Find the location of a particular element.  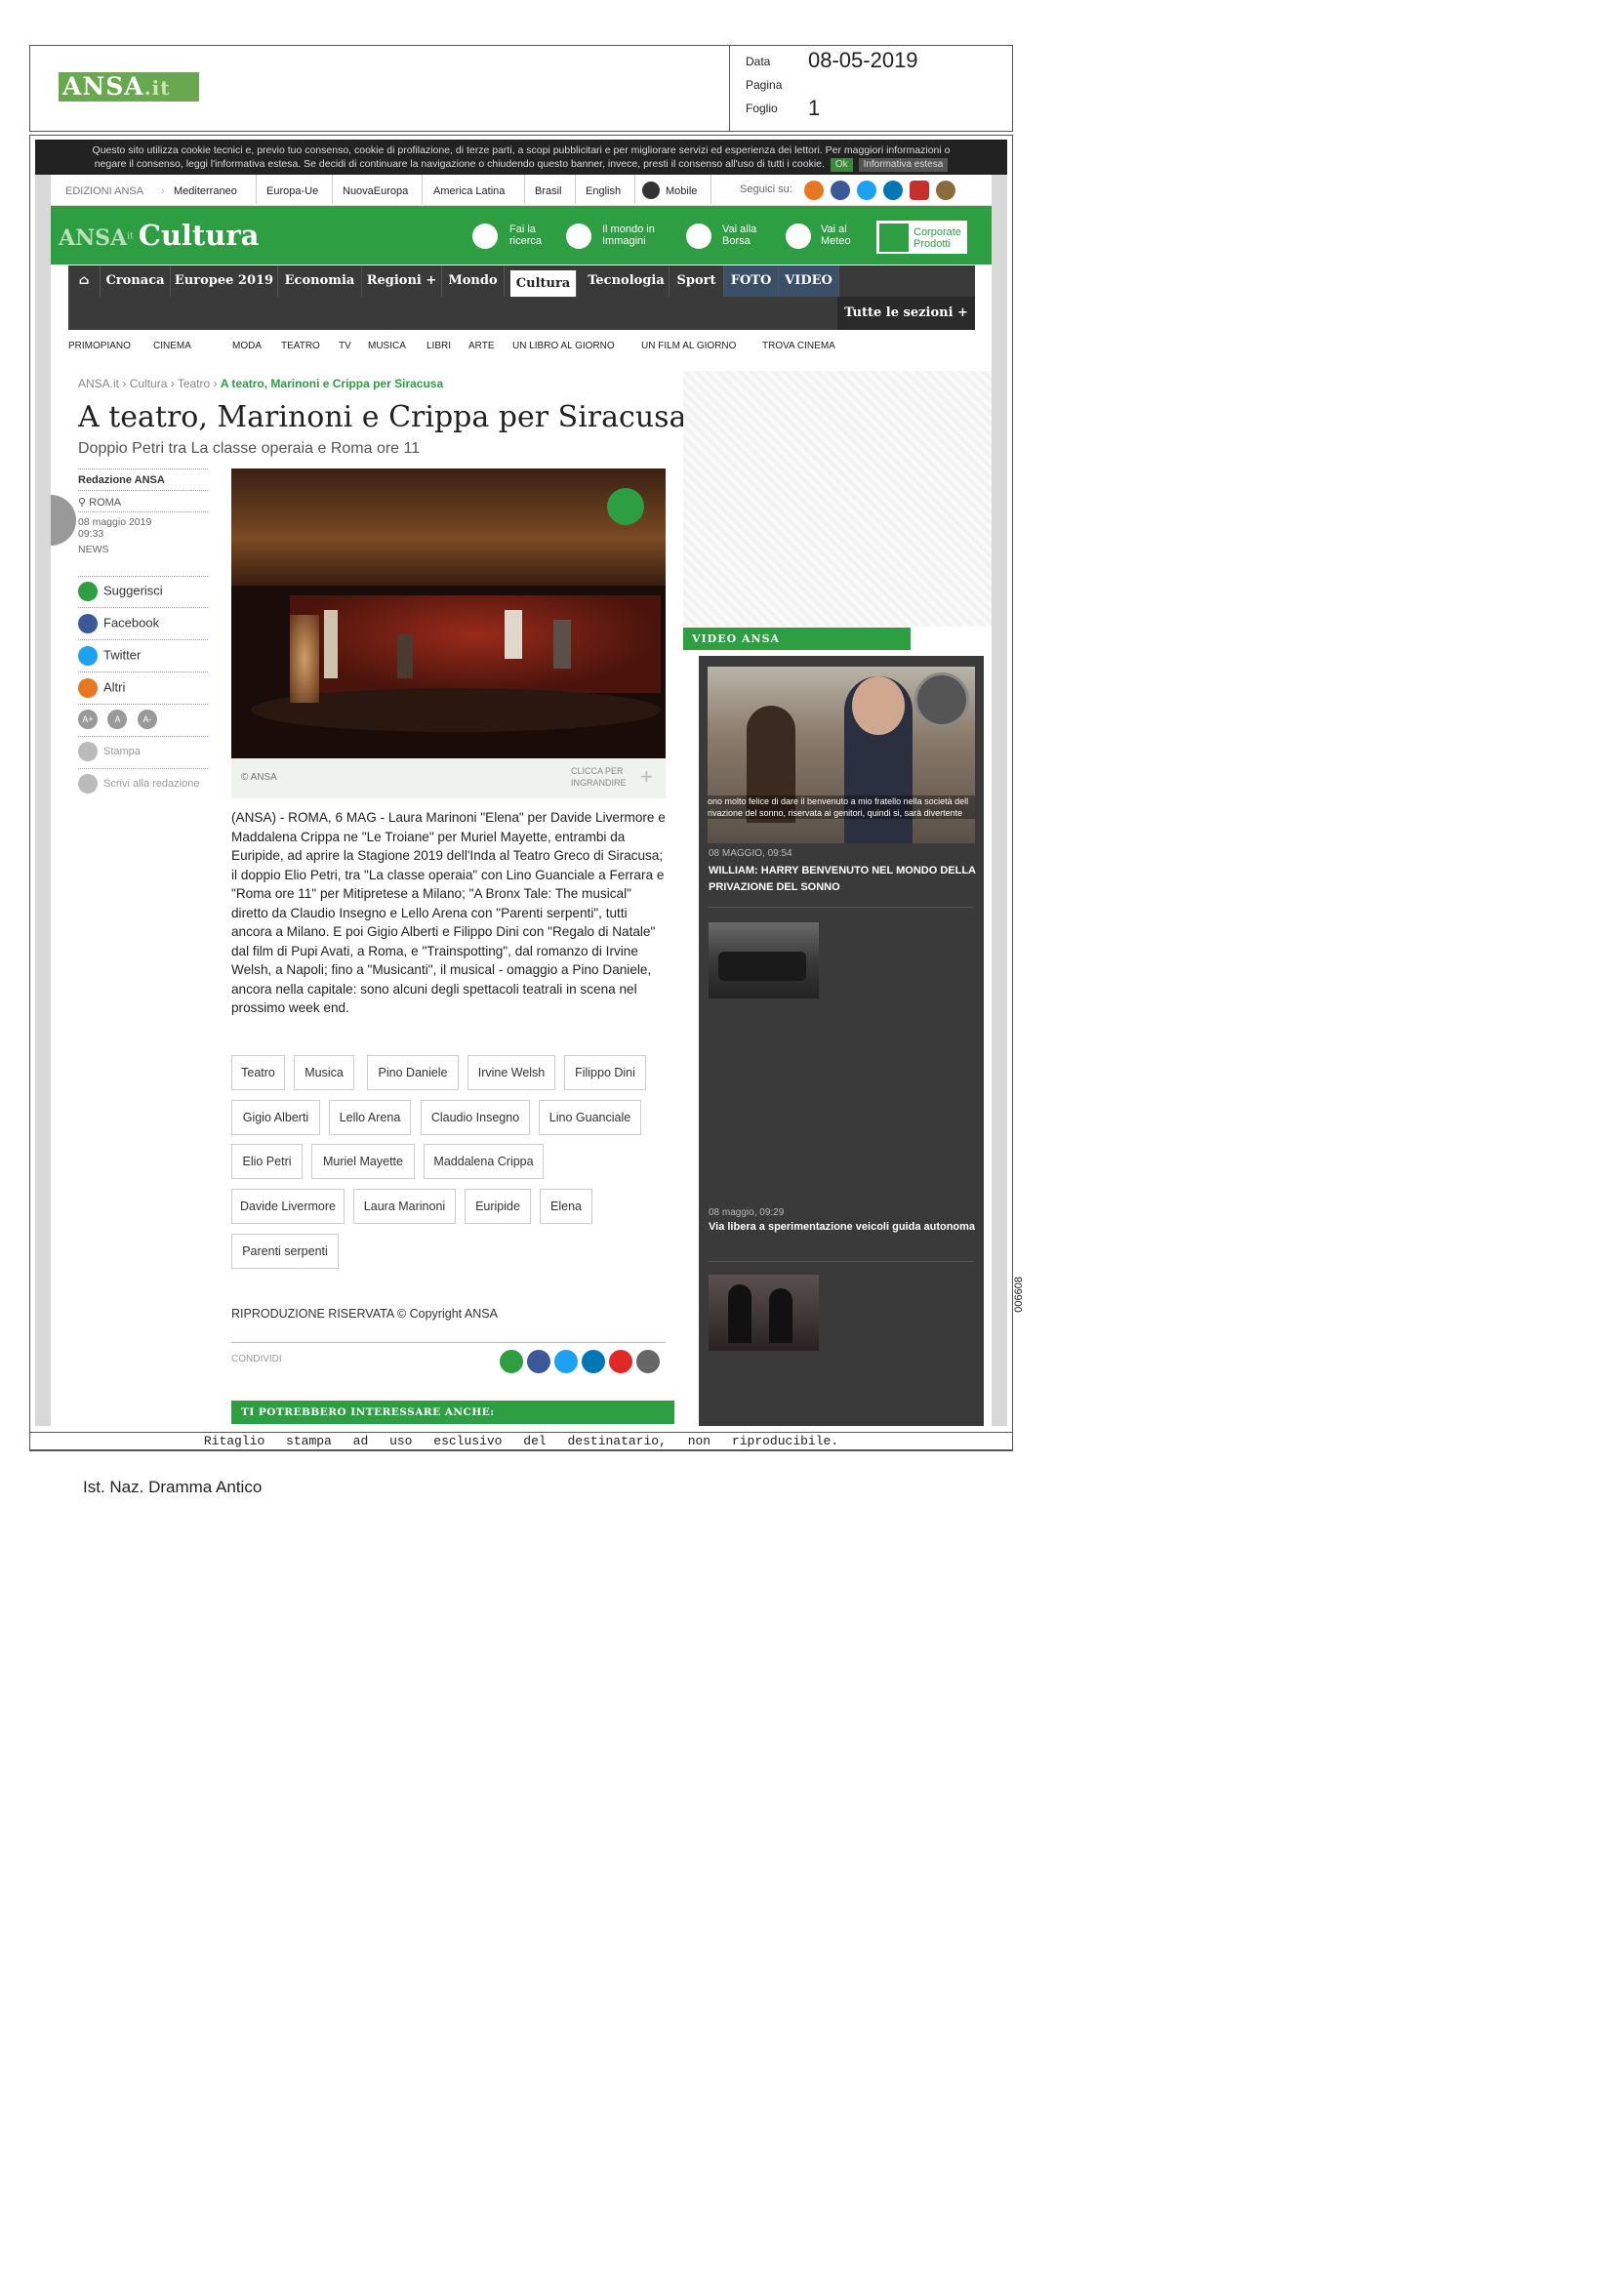

stock-button-label: Vai alla Borsa is located at coordinates (739, 236).